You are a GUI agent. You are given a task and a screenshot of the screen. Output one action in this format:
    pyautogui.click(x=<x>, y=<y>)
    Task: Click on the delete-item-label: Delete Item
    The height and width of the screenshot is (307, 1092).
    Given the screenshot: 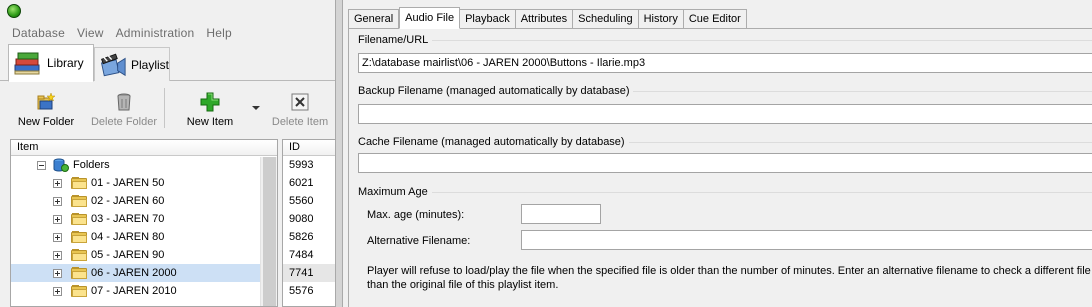 What is the action you would take?
    pyautogui.click(x=300, y=122)
    